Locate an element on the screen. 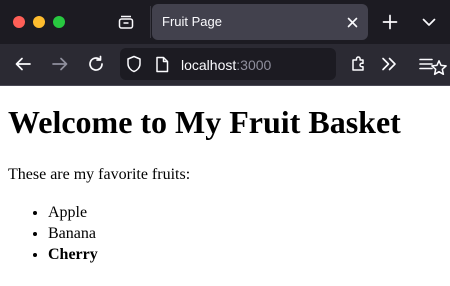 This screenshot has width=450, height=286. puzzle-icon is located at coordinates (358, 63).